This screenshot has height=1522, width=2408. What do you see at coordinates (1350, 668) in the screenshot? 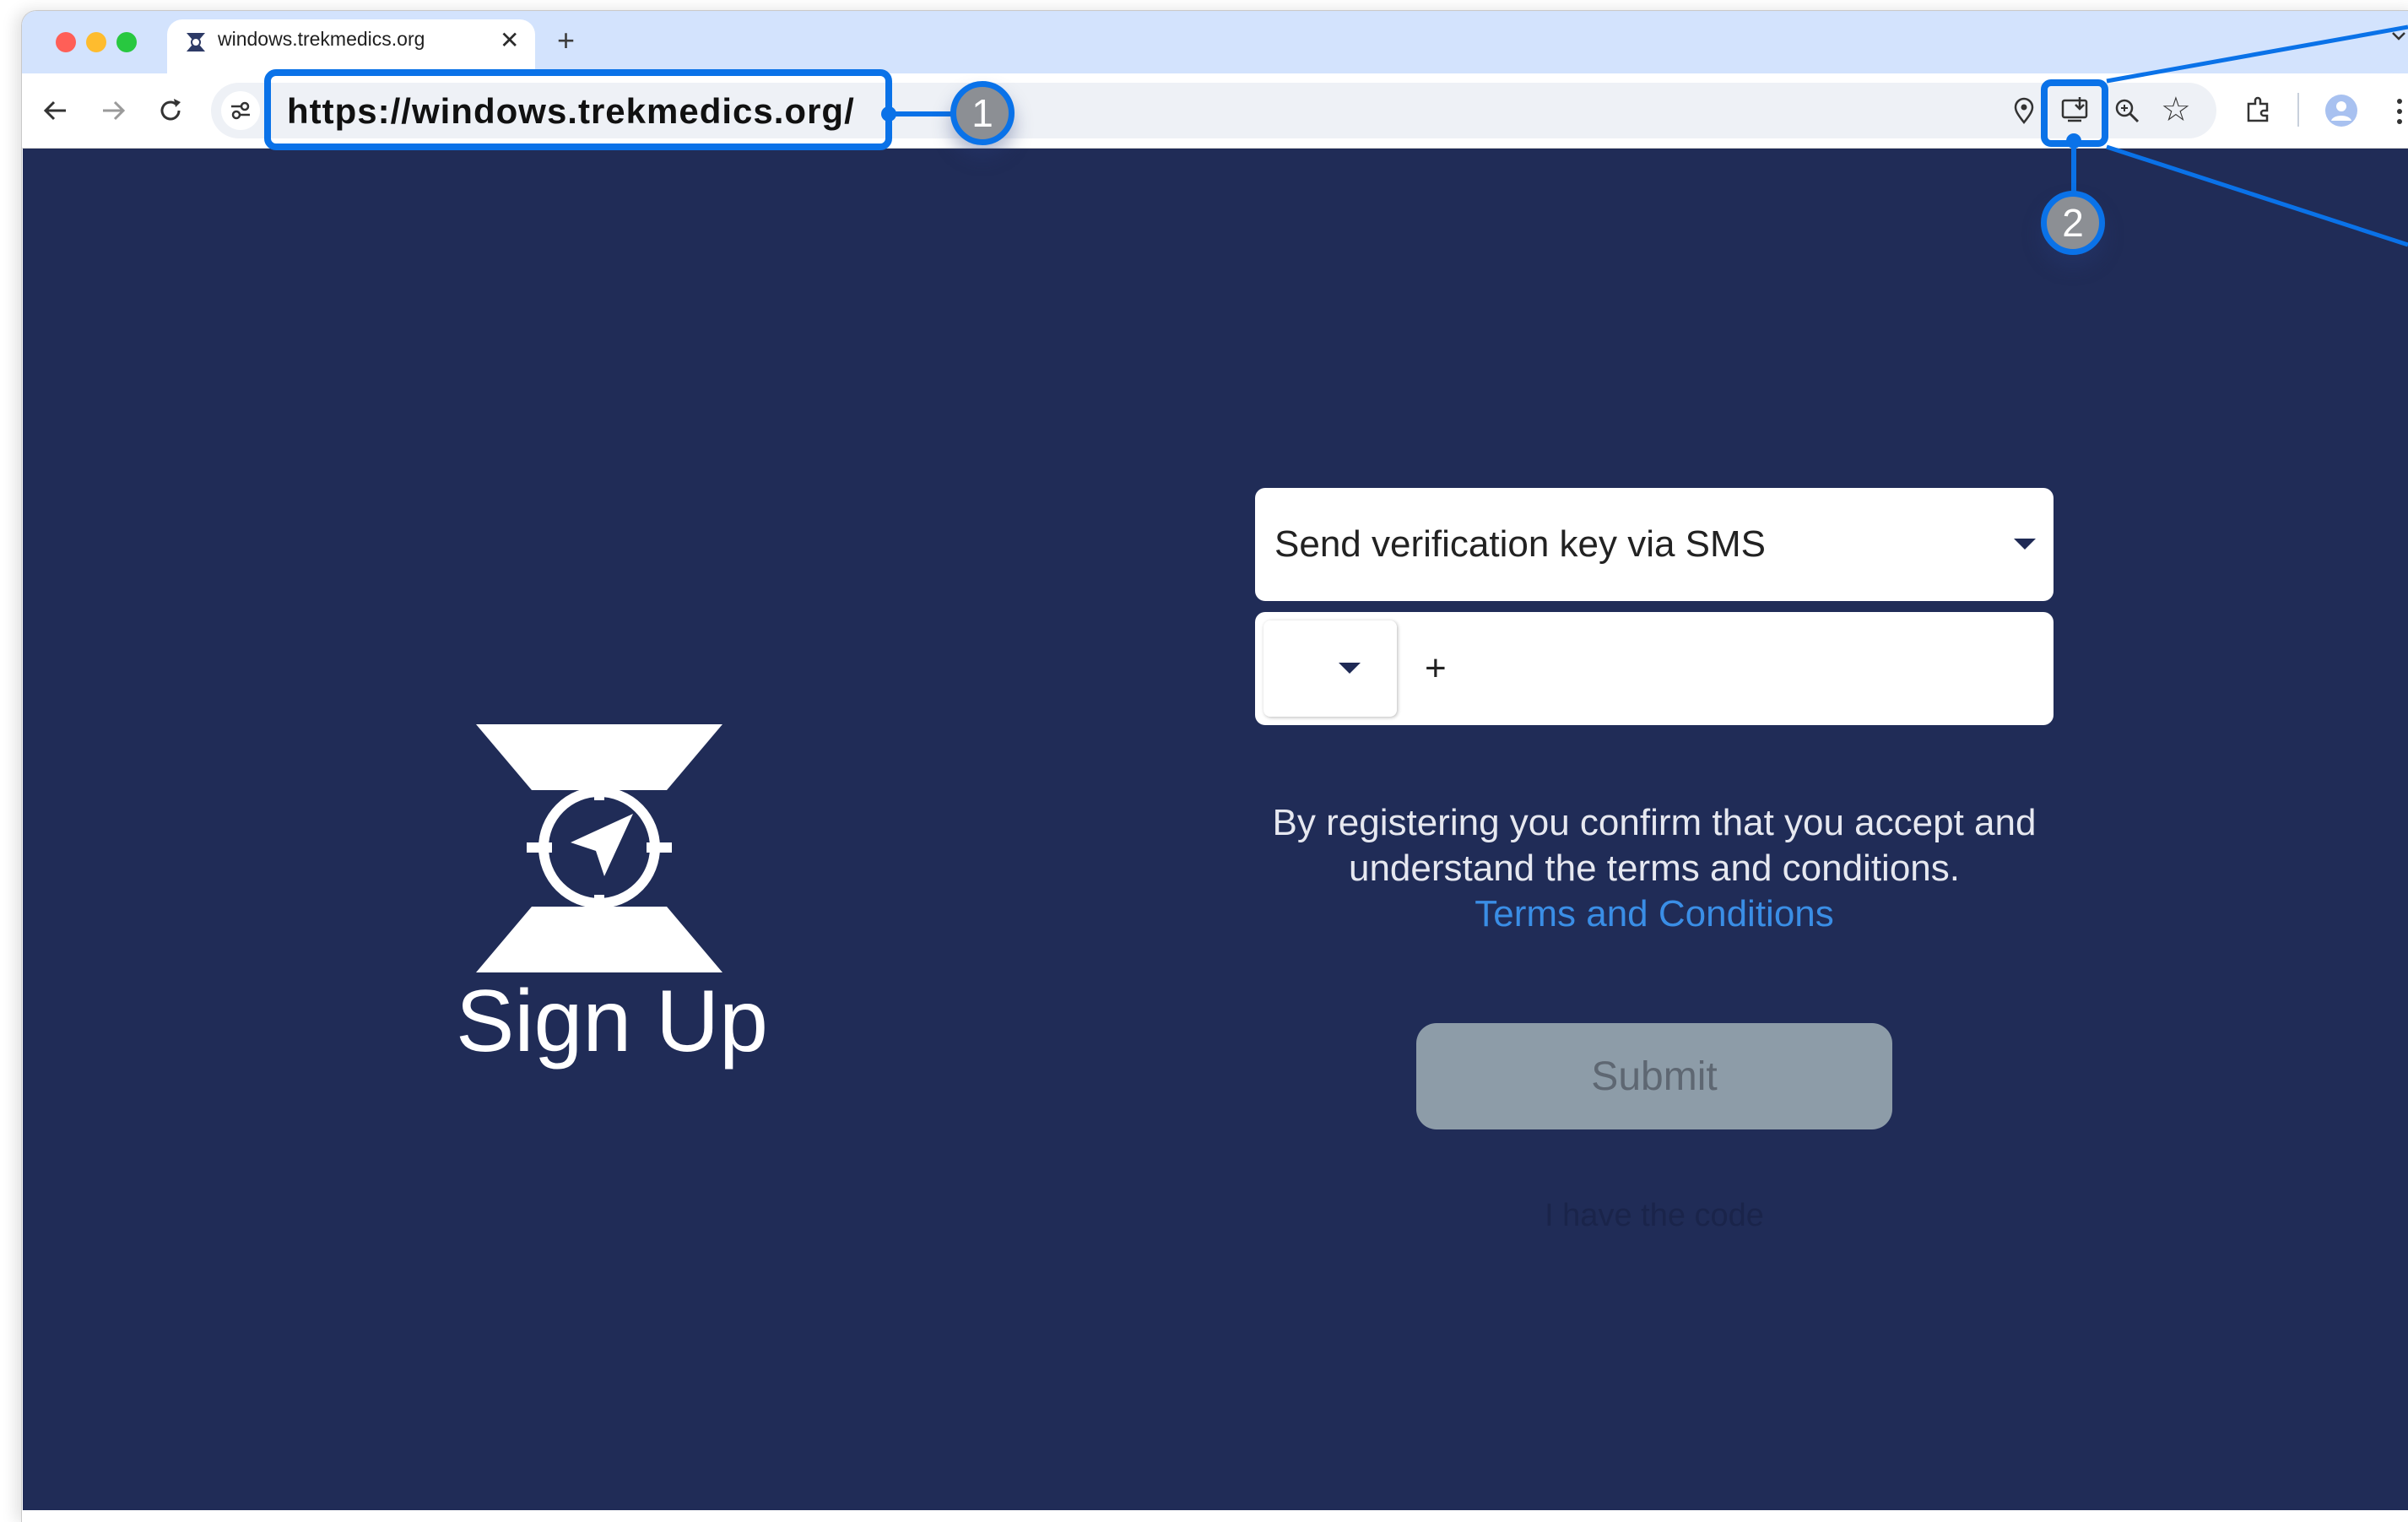
I see `country-dropdown-arrow-icon` at bounding box center [1350, 668].